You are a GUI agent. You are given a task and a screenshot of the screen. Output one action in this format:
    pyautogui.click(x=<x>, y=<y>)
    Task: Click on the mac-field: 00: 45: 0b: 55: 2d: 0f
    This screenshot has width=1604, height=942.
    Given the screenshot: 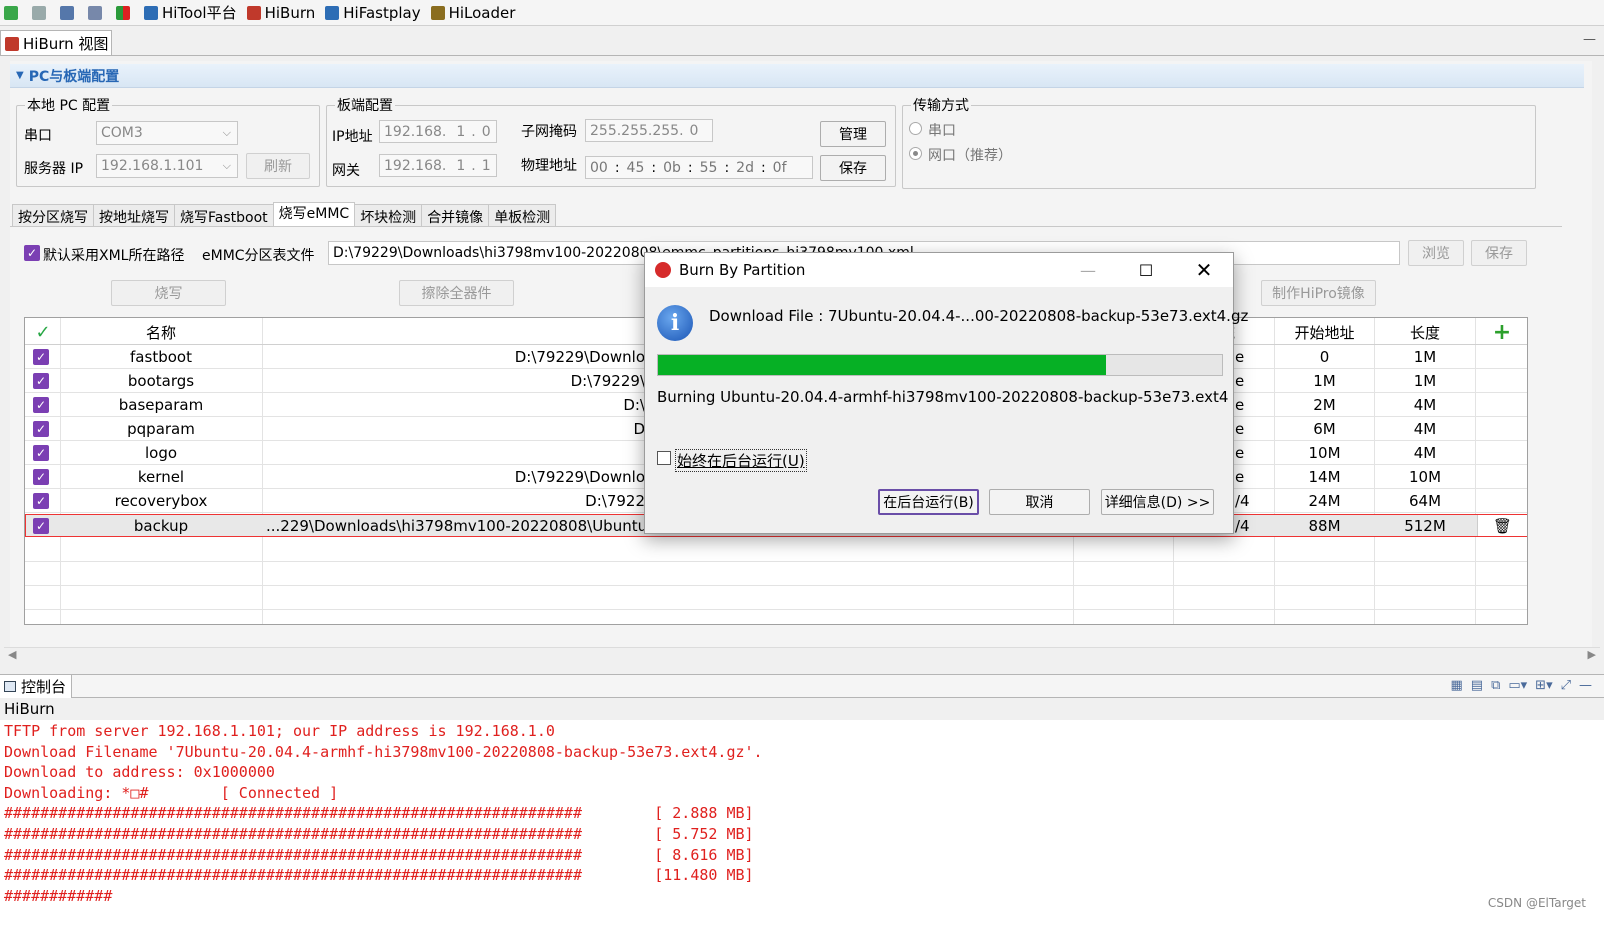 What is the action you would take?
    pyautogui.click(x=699, y=167)
    